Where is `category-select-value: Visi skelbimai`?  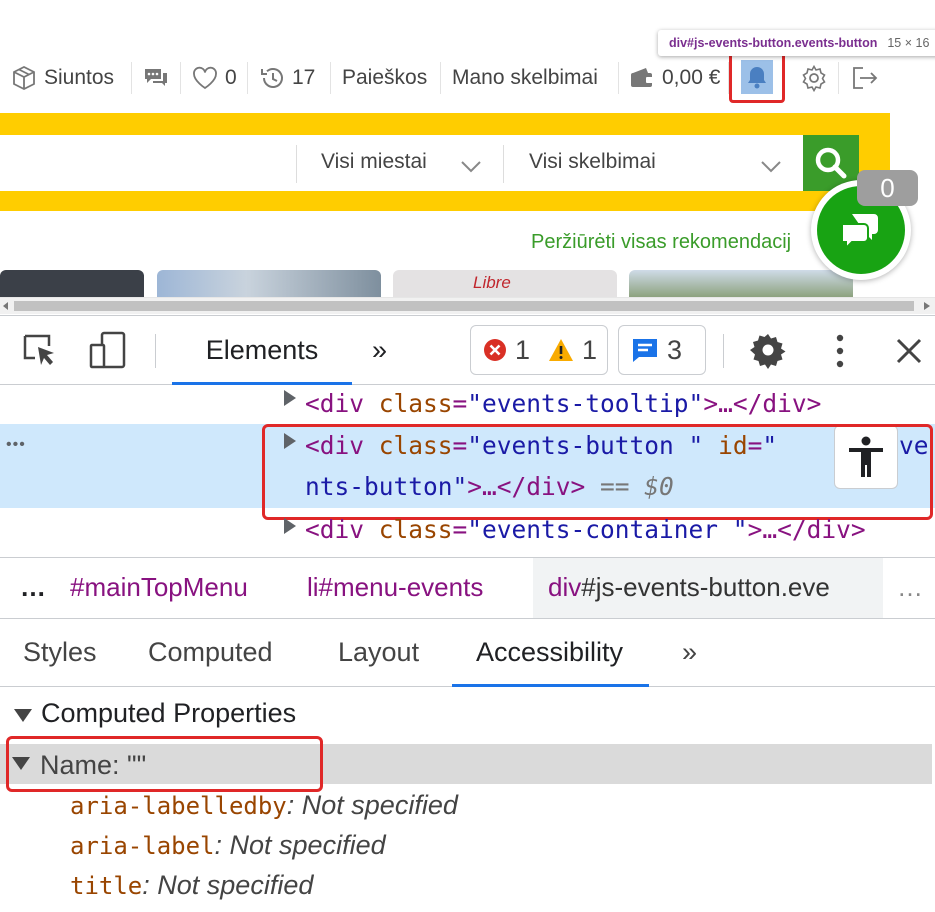
category-select-value: Visi skelbimai is located at coordinates (592, 161).